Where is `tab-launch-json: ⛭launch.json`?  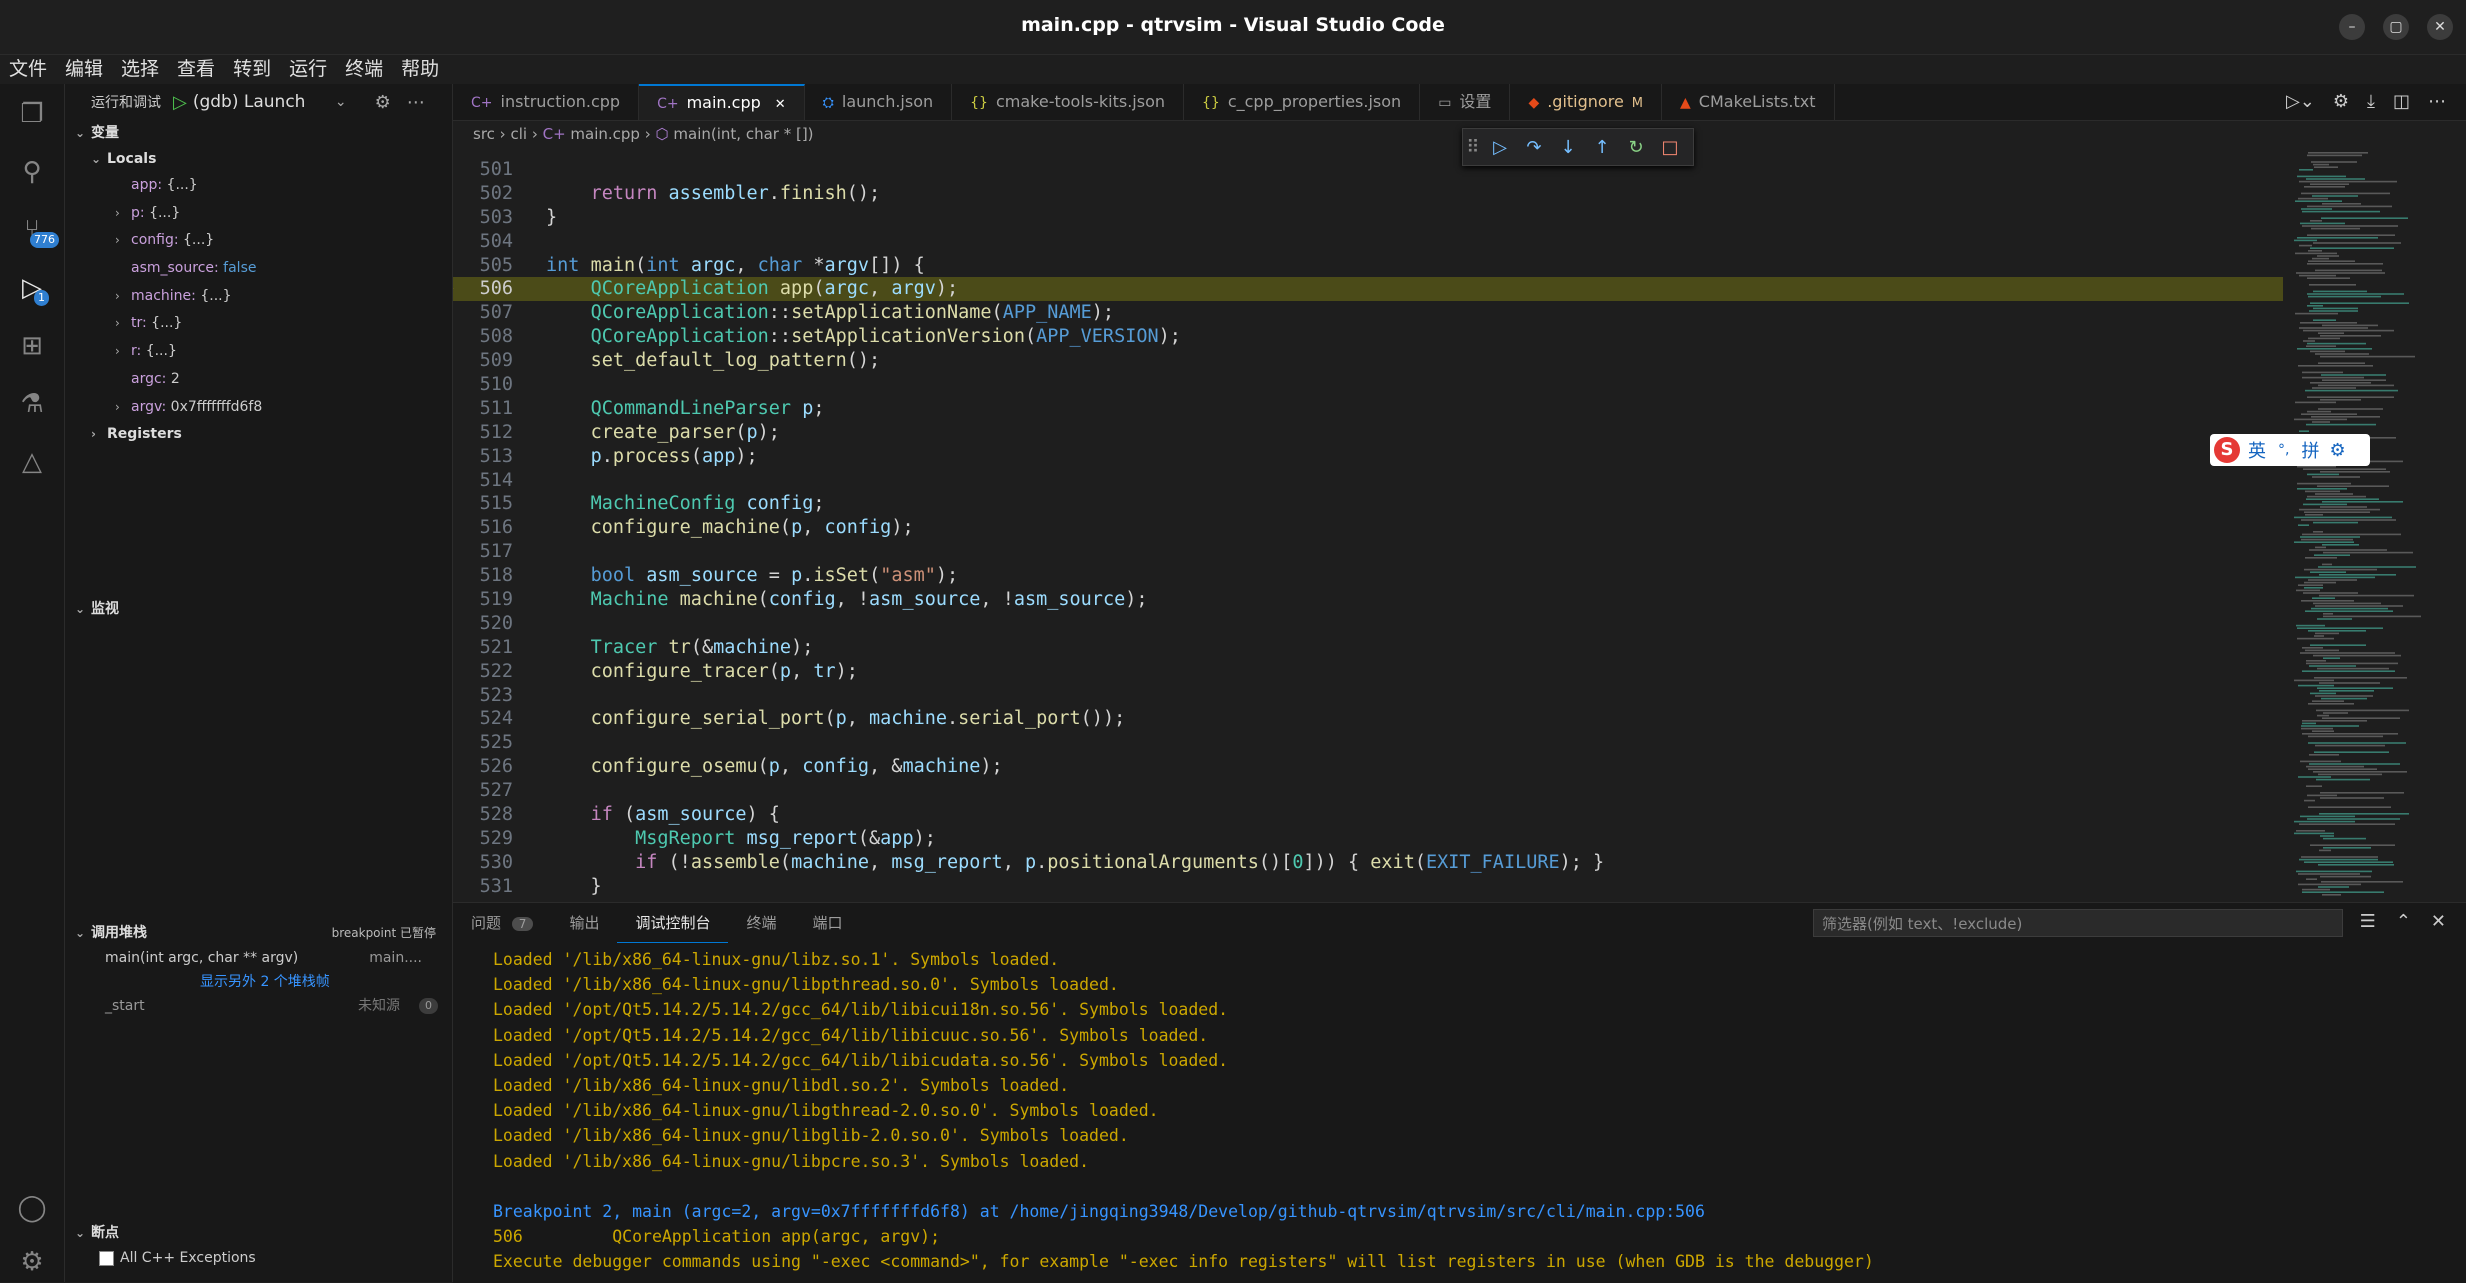
tab-launch-json: ⛭launch.json is located at coordinates (878, 102).